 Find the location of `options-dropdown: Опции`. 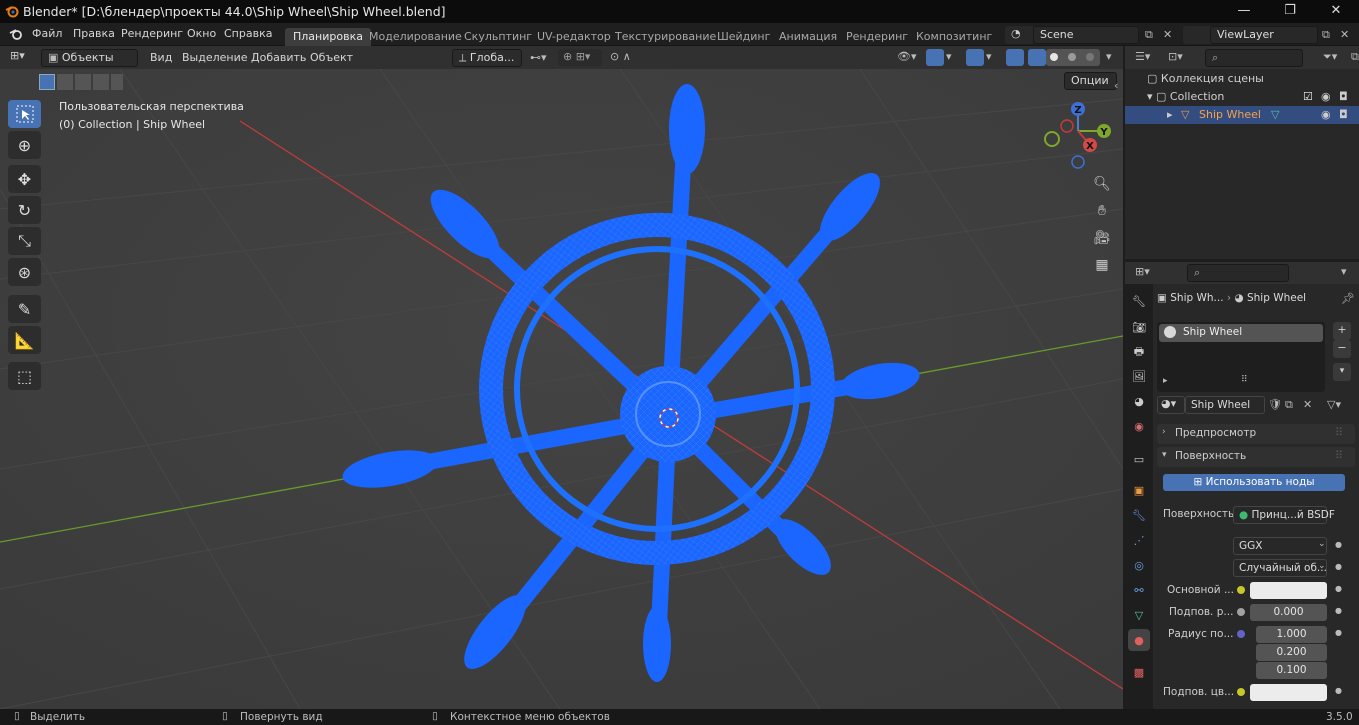

options-dropdown: Опции is located at coordinates (1090, 81).